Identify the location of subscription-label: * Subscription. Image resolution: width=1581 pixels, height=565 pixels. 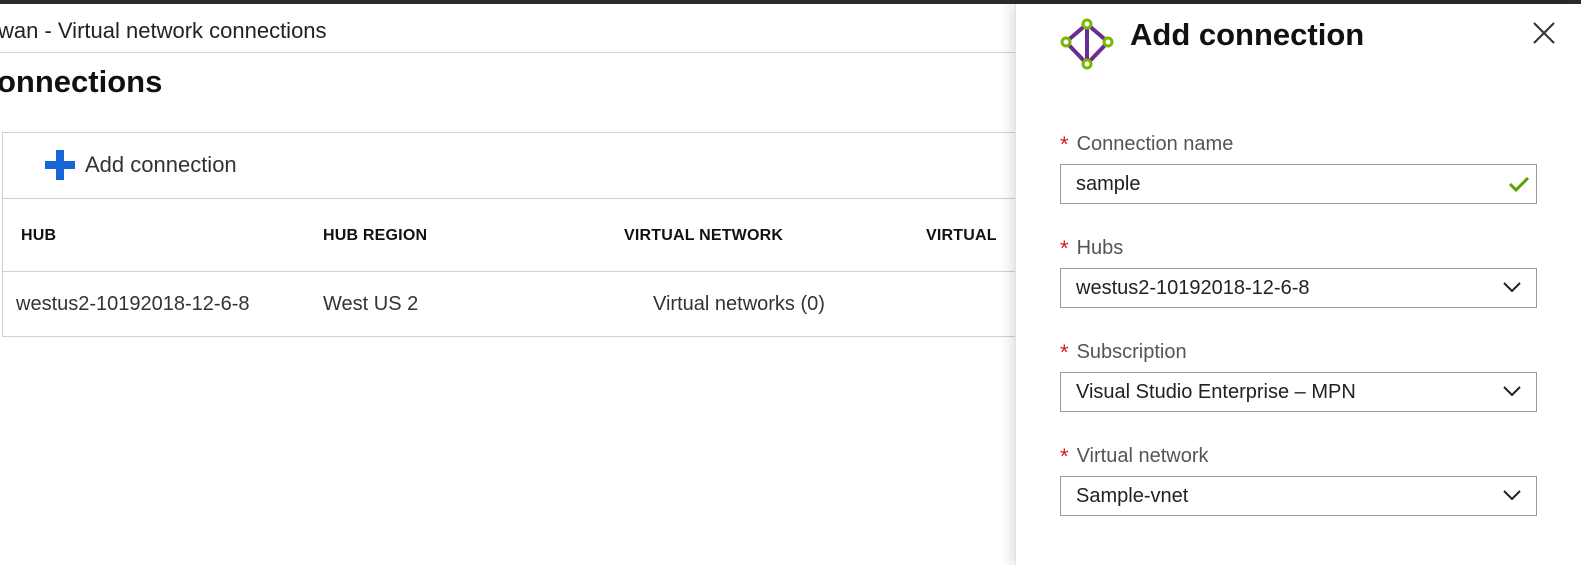
(1123, 352).